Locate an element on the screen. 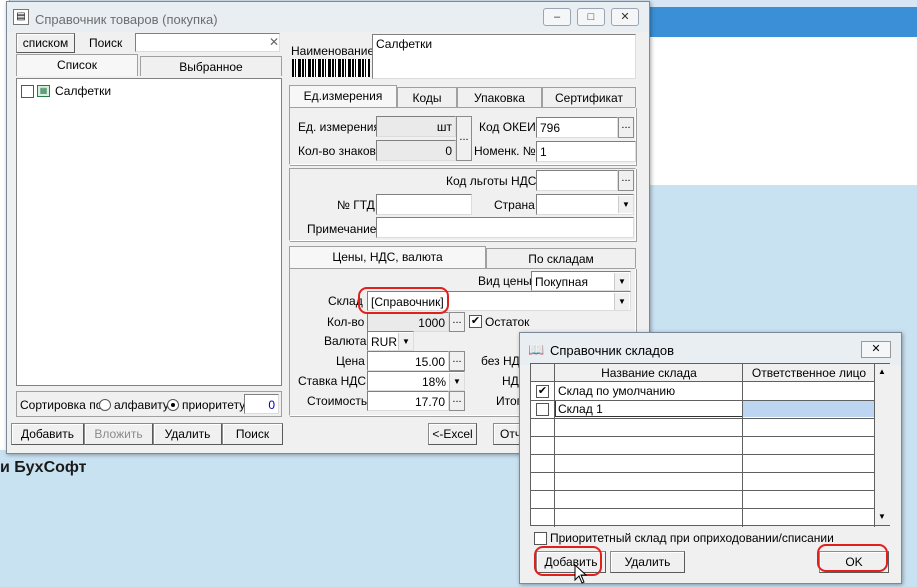 The width and height of the screenshot is (917, 587). country-label: Страна is located at coordinates (514, 205).